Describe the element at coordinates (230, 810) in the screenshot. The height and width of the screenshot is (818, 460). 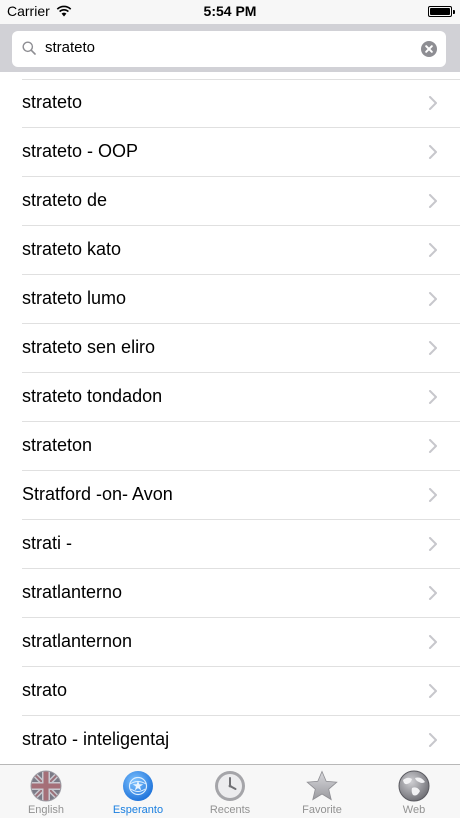
I see `tab-label-recents: Recents` at that location.